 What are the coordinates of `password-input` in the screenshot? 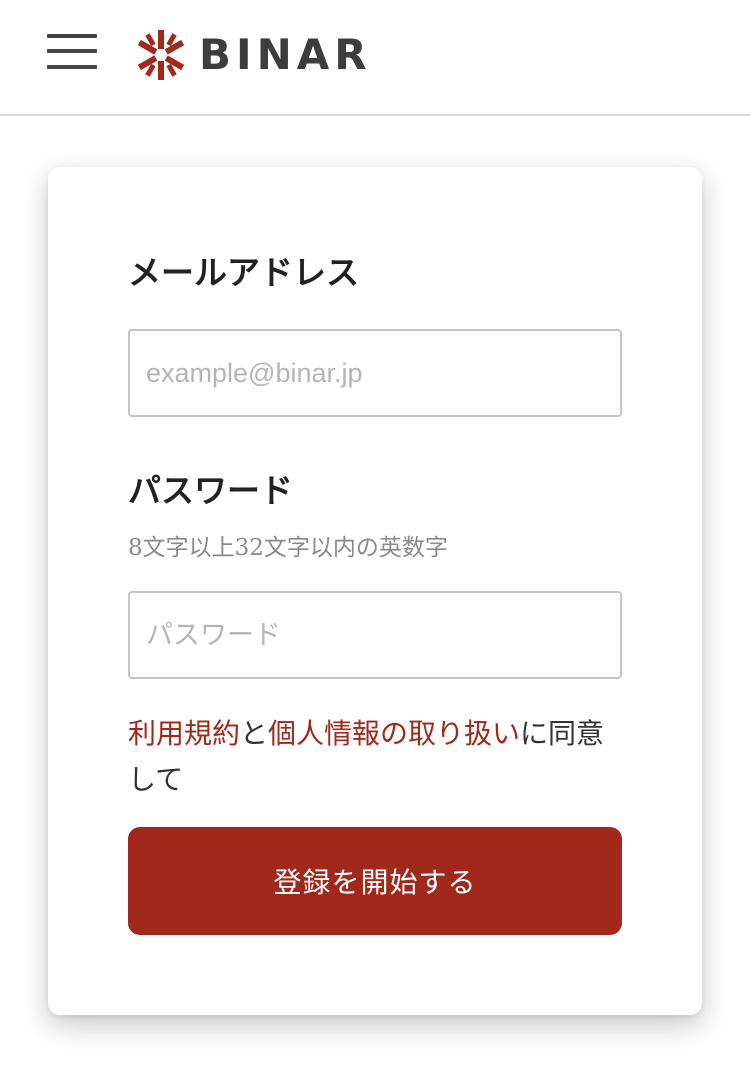 It's located at (375, 635).